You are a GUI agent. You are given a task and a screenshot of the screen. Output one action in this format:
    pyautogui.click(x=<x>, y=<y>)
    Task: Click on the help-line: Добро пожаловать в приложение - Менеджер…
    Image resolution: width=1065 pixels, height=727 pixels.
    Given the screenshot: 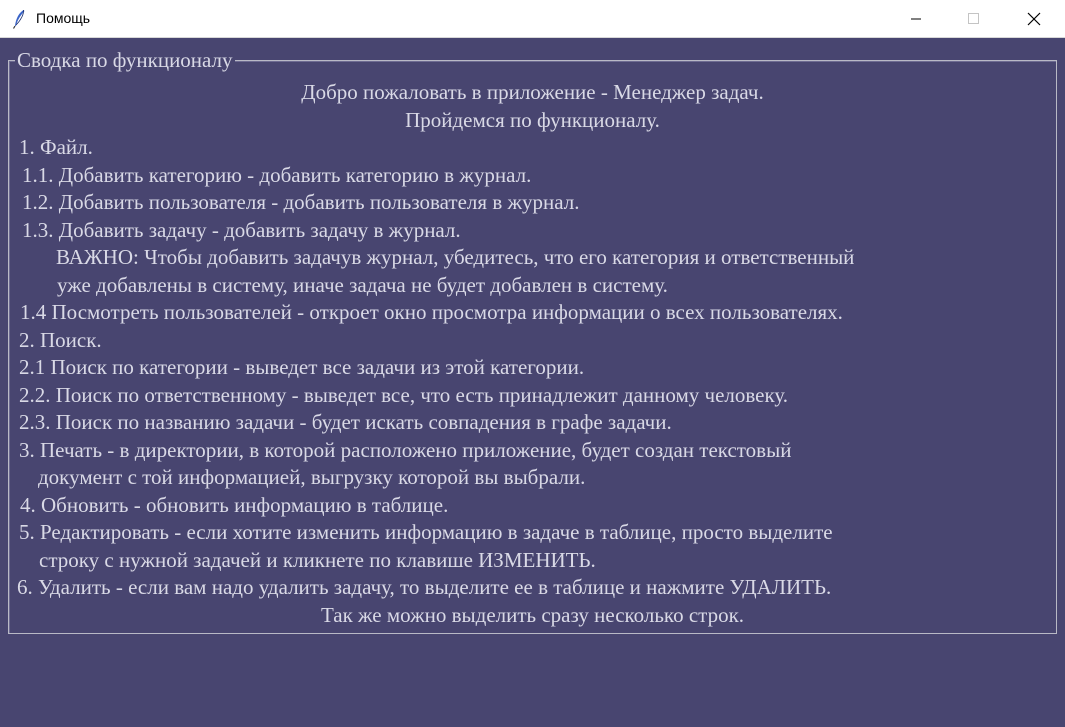 What is the action you would take?
    pyautogui.click(x=532, y=92)
    